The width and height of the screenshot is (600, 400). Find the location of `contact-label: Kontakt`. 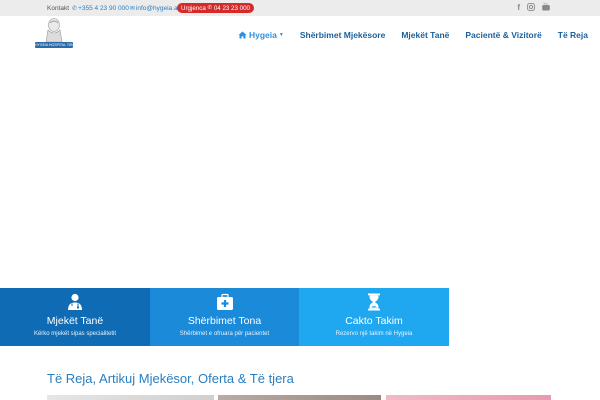

contact-label: Kontakt is located at coordinates (58, 8).